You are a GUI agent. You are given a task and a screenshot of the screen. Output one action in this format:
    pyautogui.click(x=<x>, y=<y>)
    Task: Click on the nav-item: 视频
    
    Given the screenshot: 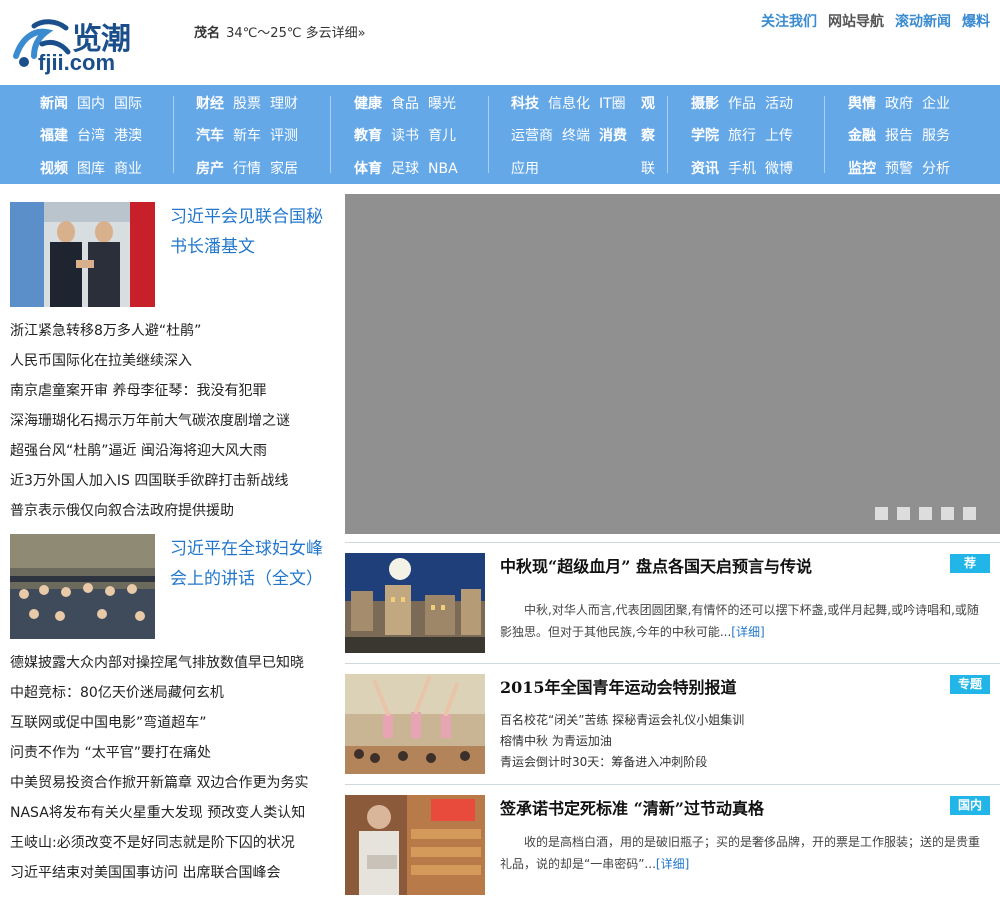 What is the action you would take?
    pyautogui.click(x=54, y=168)
    